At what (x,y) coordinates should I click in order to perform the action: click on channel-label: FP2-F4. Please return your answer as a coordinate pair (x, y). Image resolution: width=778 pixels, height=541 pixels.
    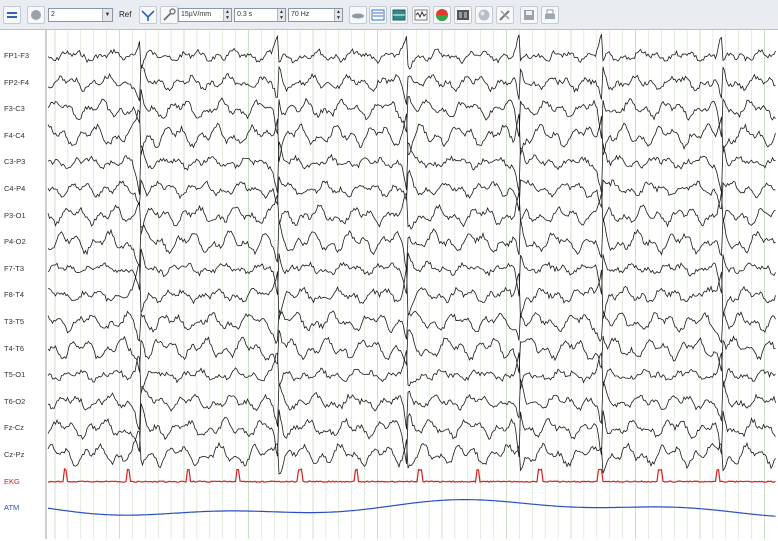
    Looking at the image, I should click on (17, 82).